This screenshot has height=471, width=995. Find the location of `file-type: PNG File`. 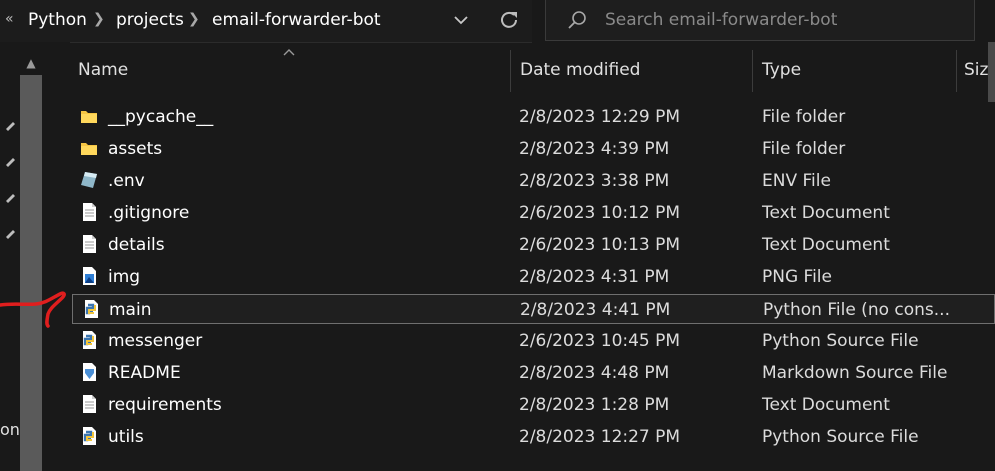

file-type: PNG File is located at coordinates (797, 277).